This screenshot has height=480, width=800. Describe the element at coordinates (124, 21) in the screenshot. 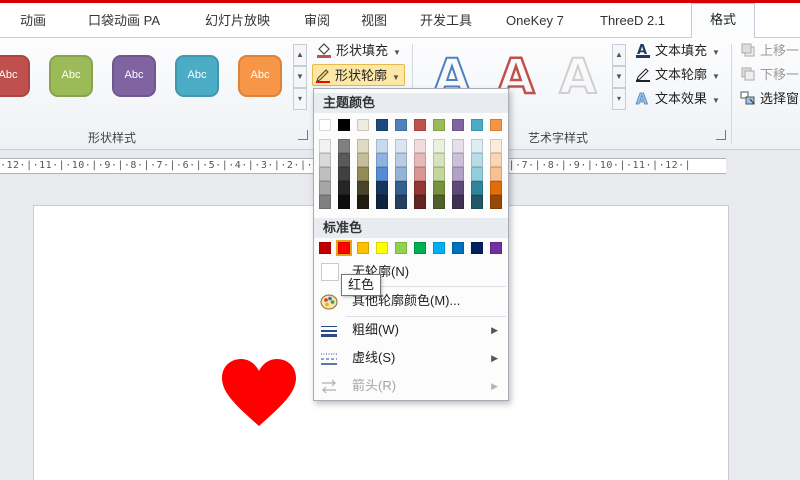

I see `tab-pocket-animation: 口袋动画 PA` at that location.